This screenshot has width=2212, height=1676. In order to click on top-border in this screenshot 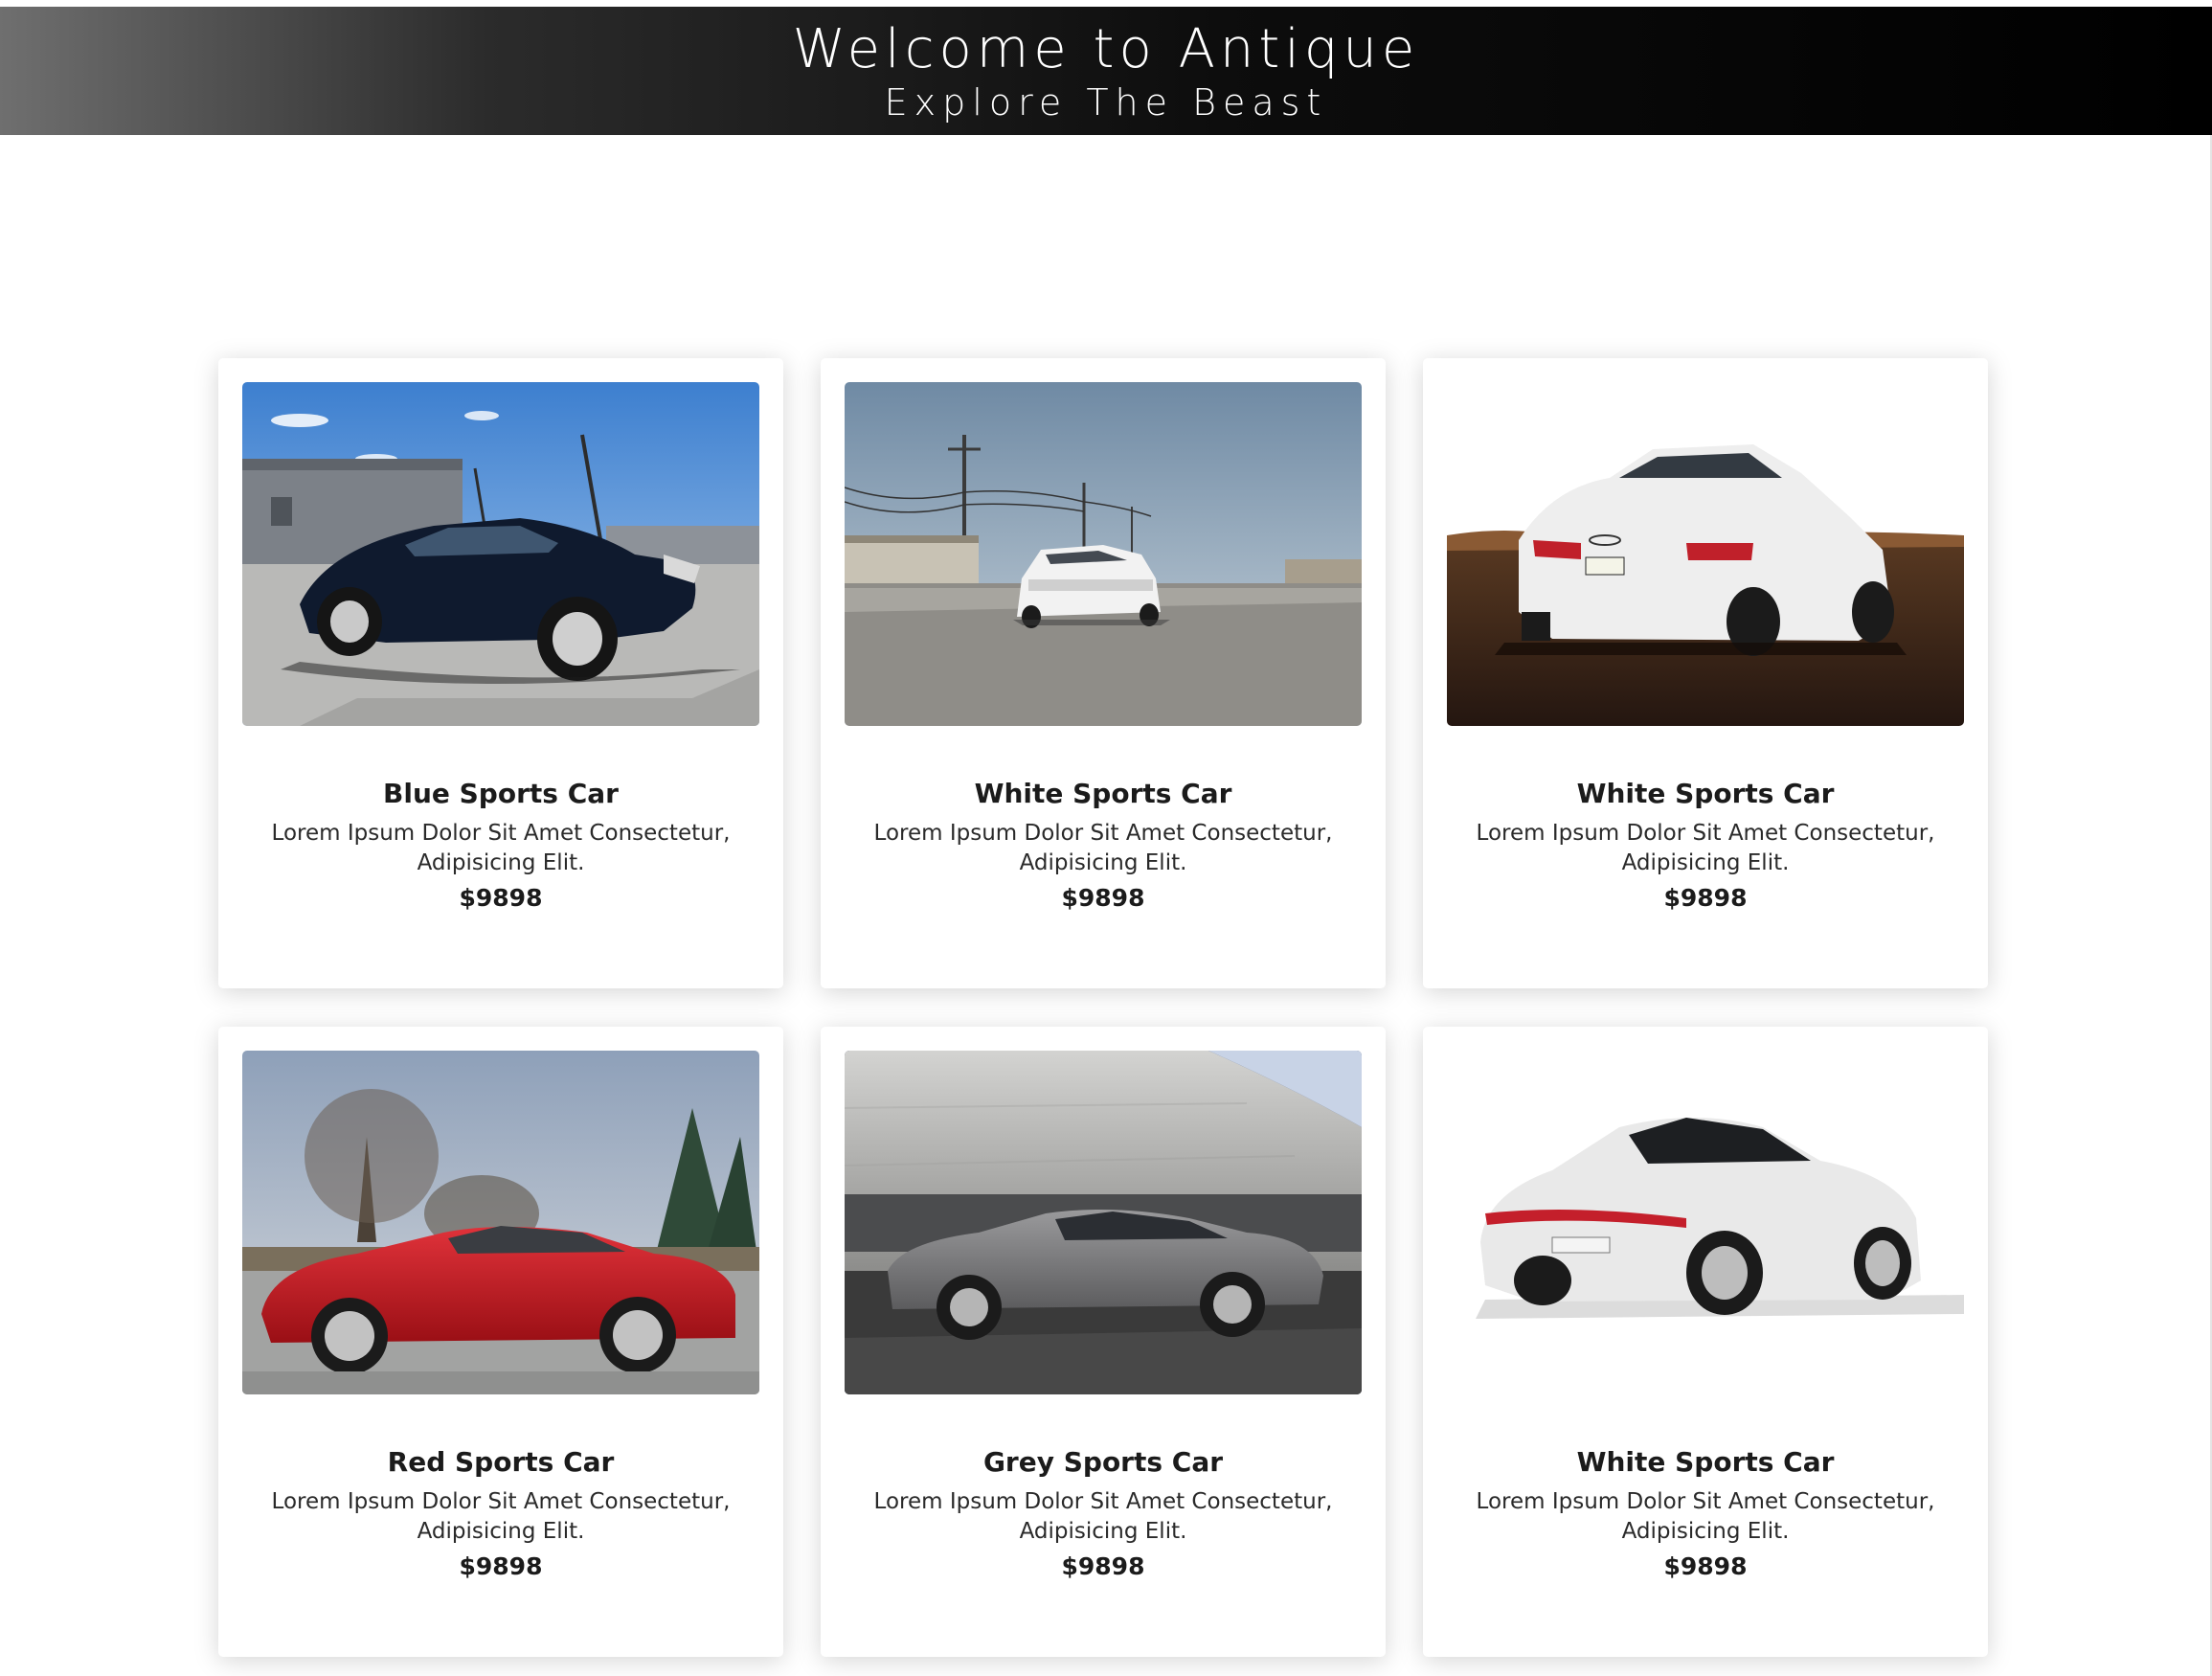, I will do `click(1106, 3)`.